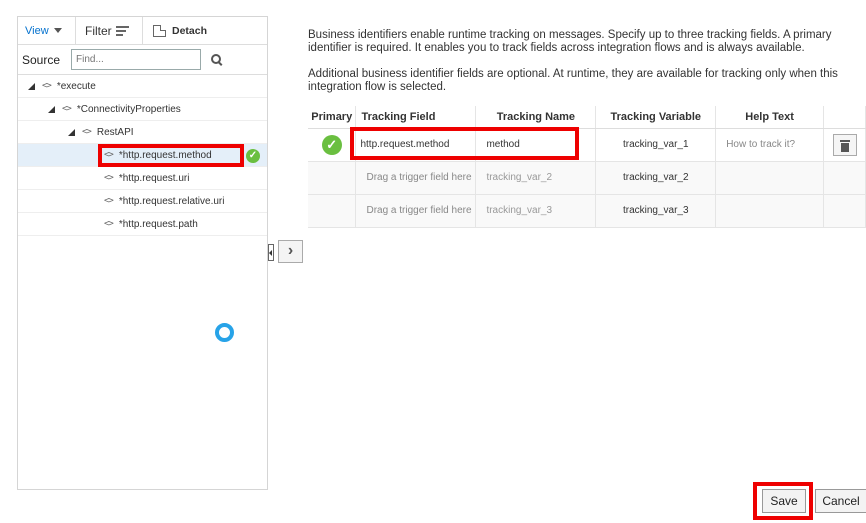 Image resolution: width=866 pixels, height=523 pixels. I want to click on tree-node-http-request-relative-uri: <> *http.request.relative.uri, so click(142, 201).